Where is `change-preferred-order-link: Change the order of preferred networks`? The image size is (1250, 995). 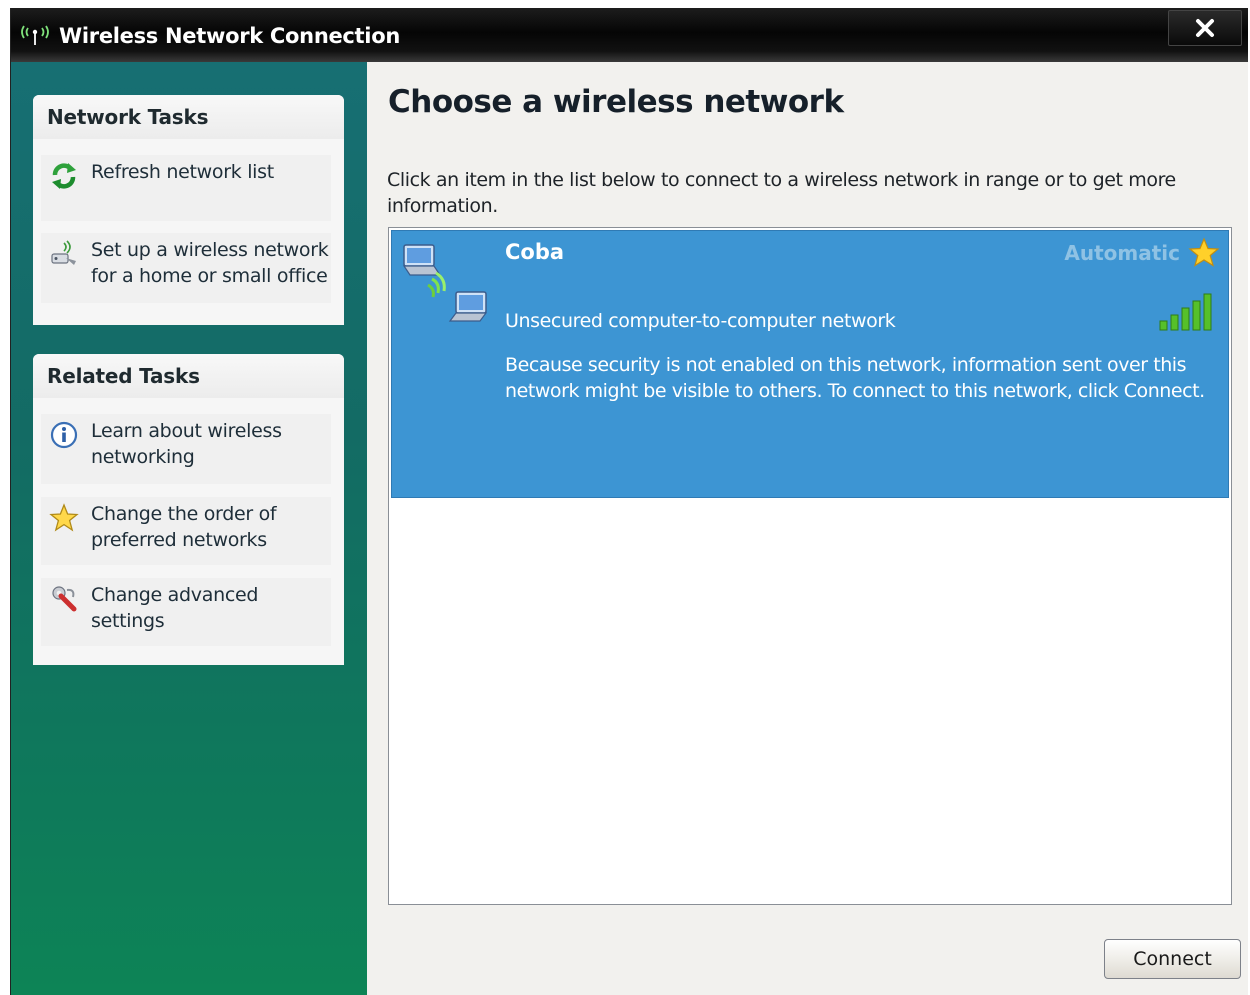
change-preferred-order-link: Change the order of preferred networks is located at coordinates (186, 531).